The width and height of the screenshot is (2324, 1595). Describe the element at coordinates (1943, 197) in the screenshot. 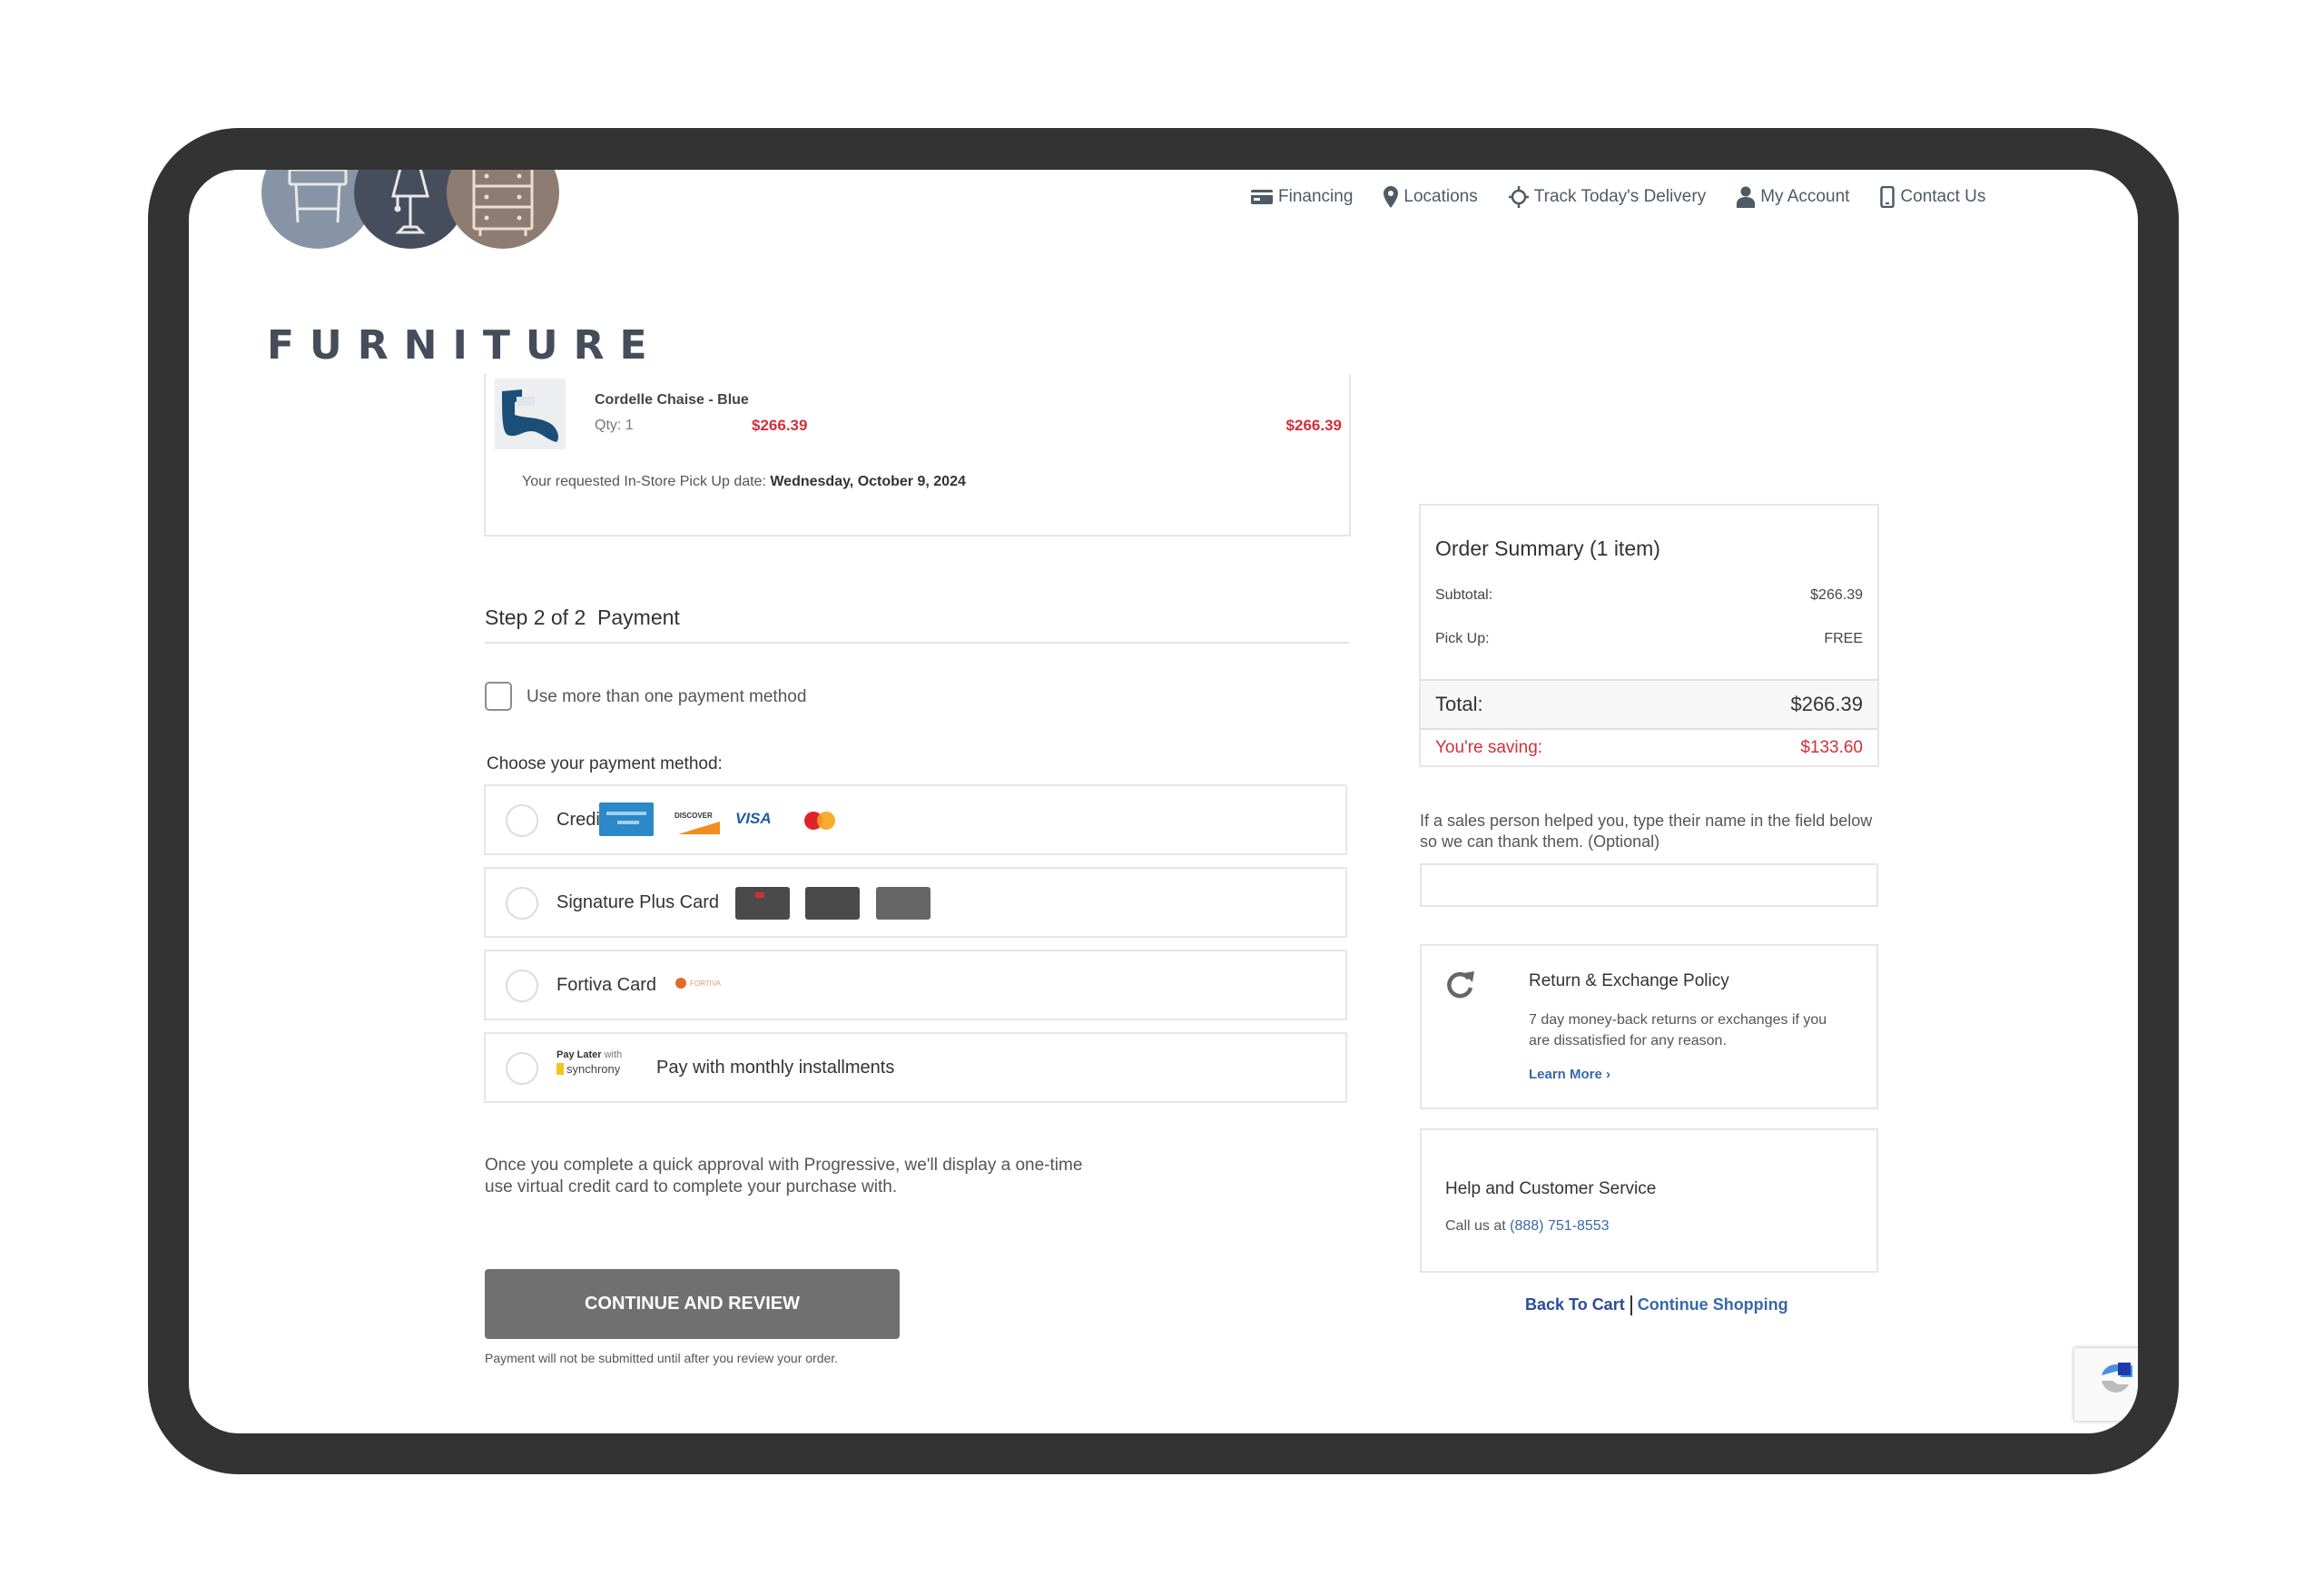

I see `nav-label: Contact Us` at that location.